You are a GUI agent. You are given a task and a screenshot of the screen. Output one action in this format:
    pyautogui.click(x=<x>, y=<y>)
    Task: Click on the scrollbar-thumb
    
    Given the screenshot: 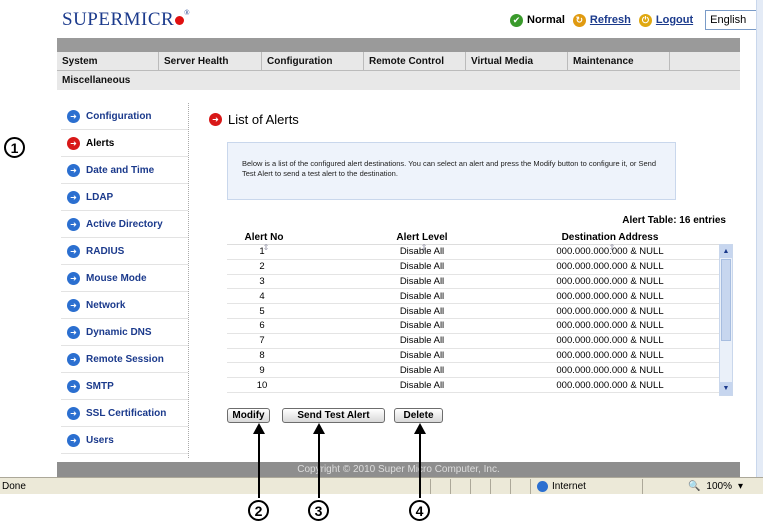 What is the action you would take?
    pyautogui.click(x=726, y=300)
    